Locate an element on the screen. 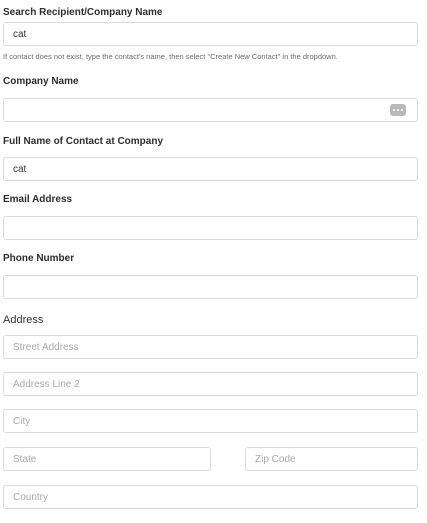 The height and width of the screenshot is (523, 427). more-horizontal-icon is located at coordinates (398, 110).